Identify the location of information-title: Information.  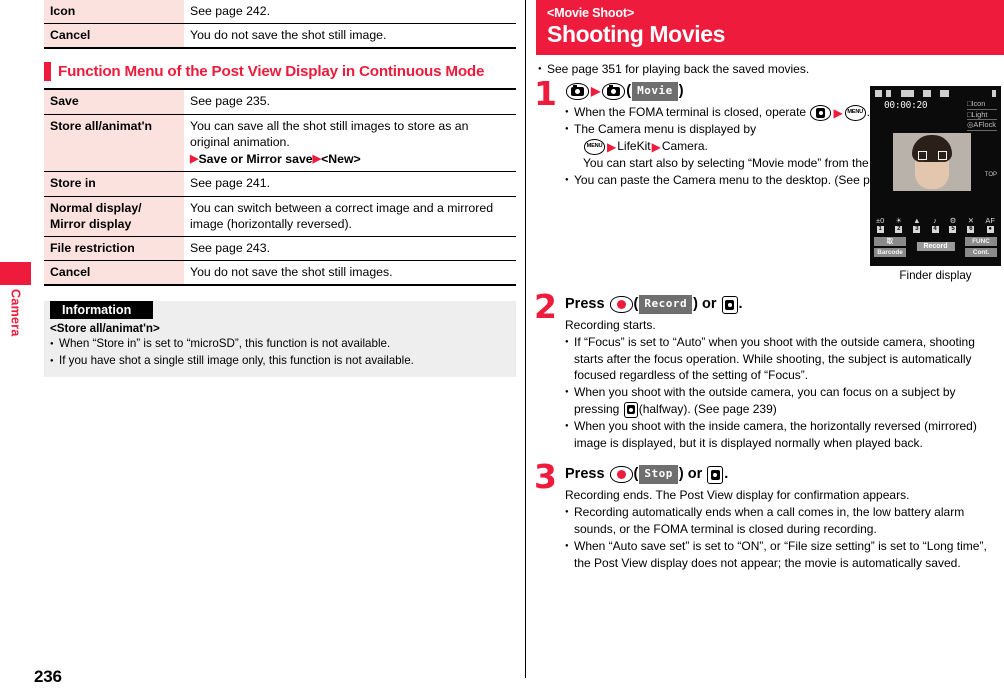
(102, 310).